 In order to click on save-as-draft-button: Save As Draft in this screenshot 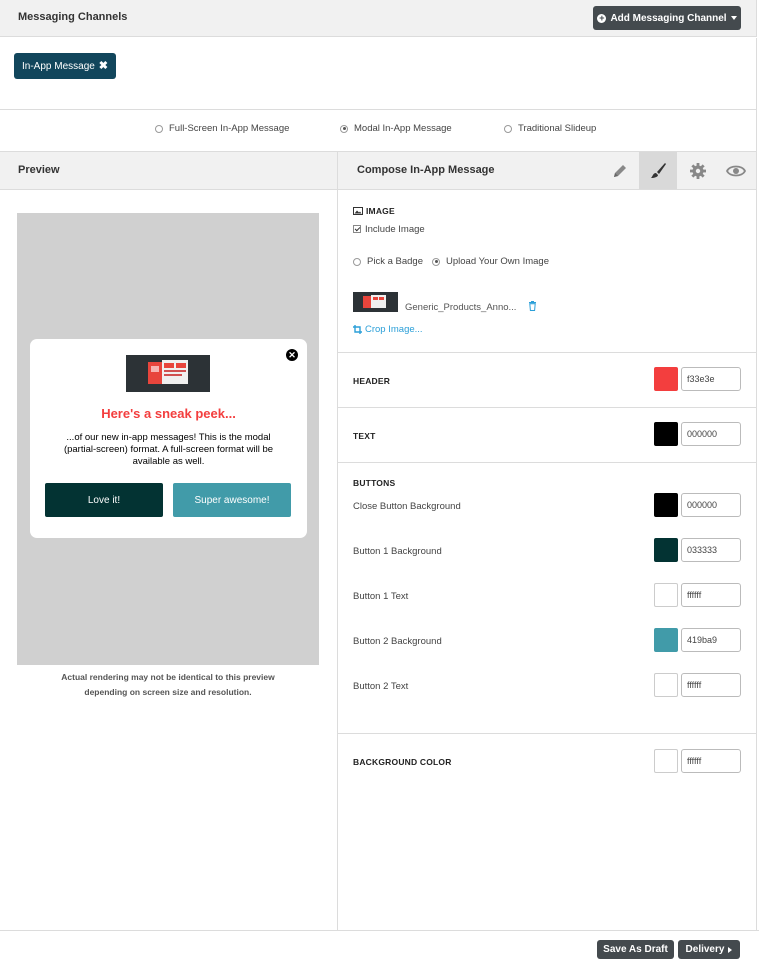, I will do `click(635, 949)`.